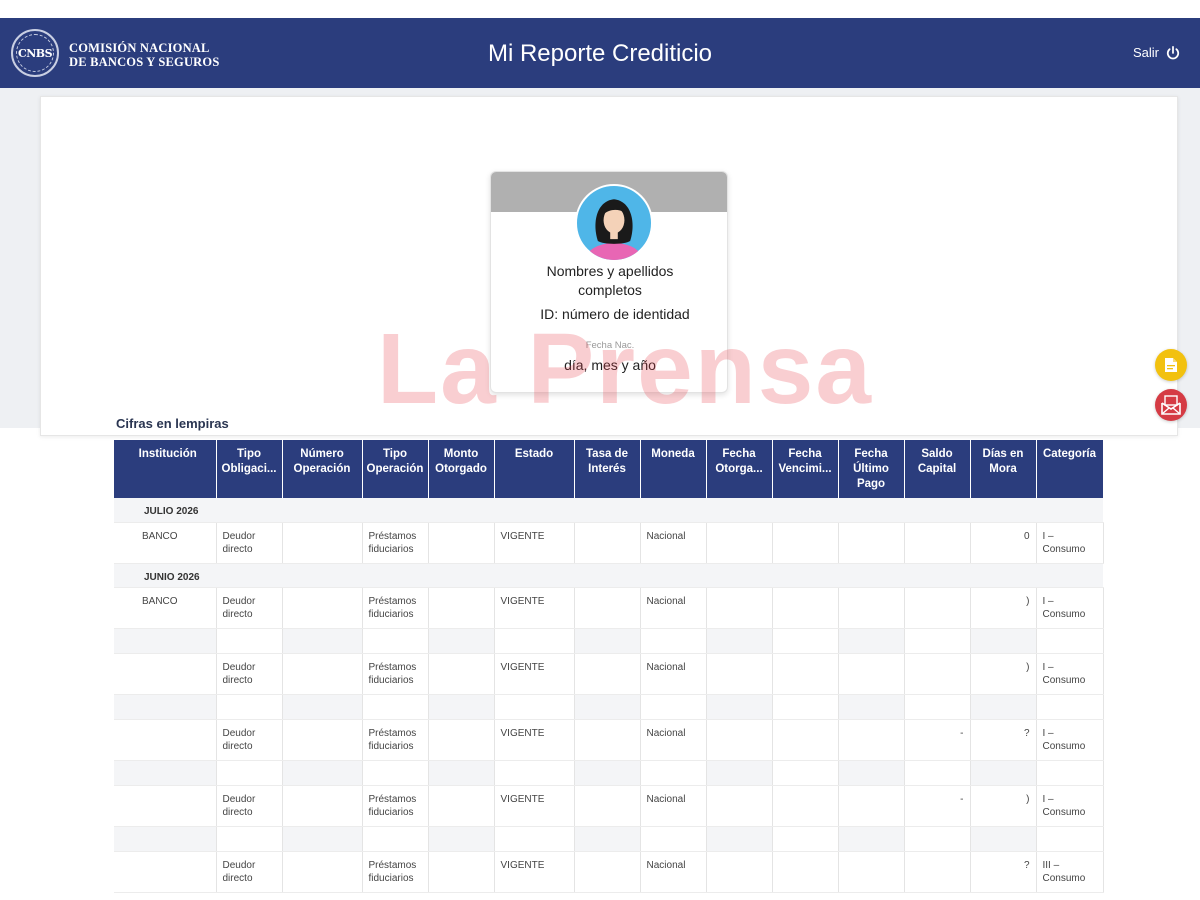  Describe the element at coordinates (1070, 872) in the screenshot. I see `cell-categoria: III – Consumo` at that location.